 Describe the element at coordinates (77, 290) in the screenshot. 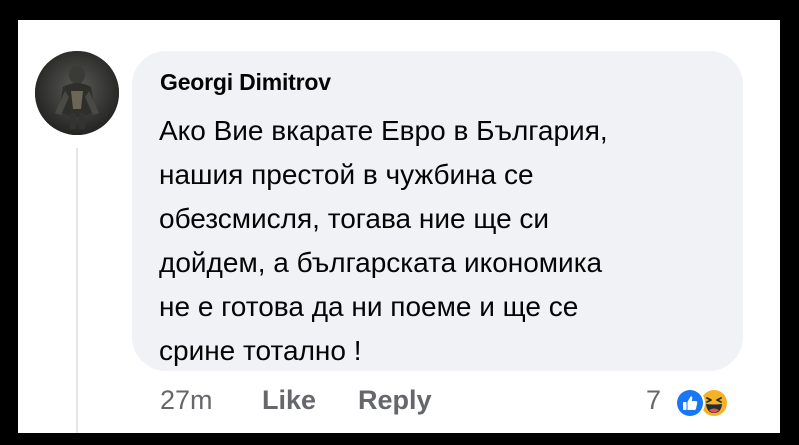

I see `thread-line` at that location.